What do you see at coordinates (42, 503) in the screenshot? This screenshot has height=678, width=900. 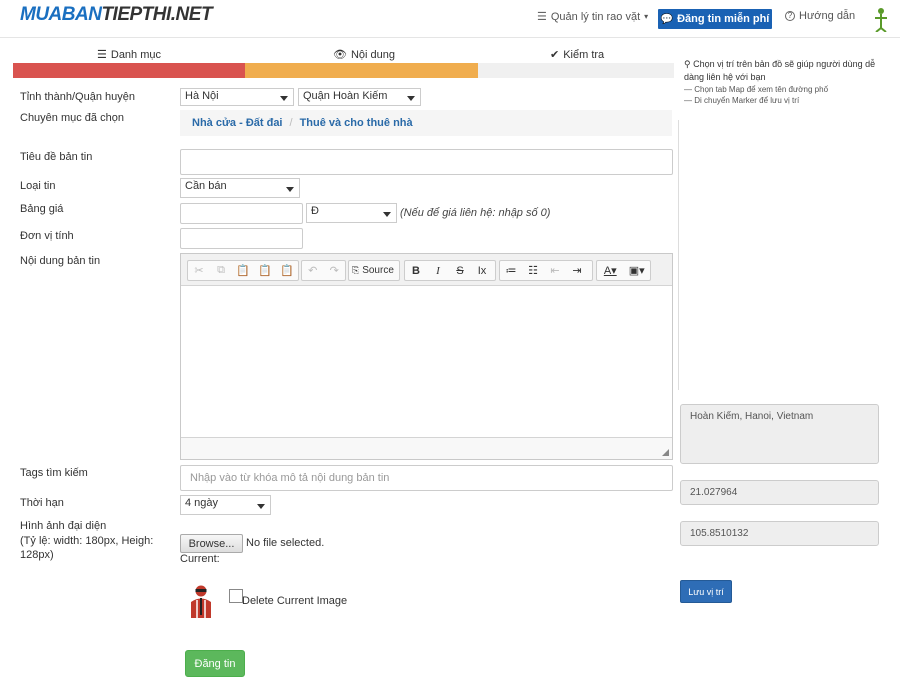 I see `duration-label: Thời hạn` at bounding box center [42, 503].